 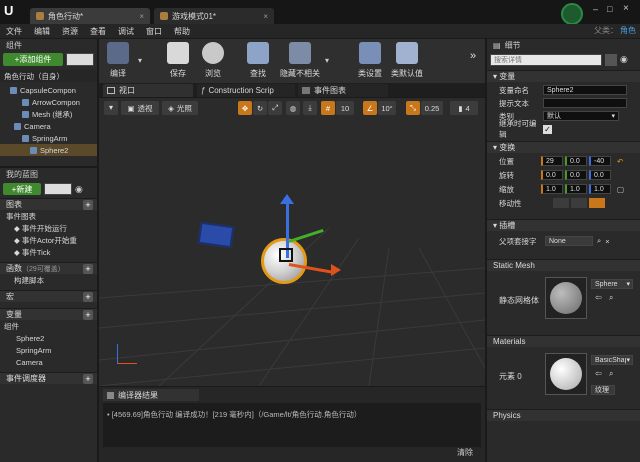 I want to click on static-mesh-thumbnail, so click(x=566, y=298).